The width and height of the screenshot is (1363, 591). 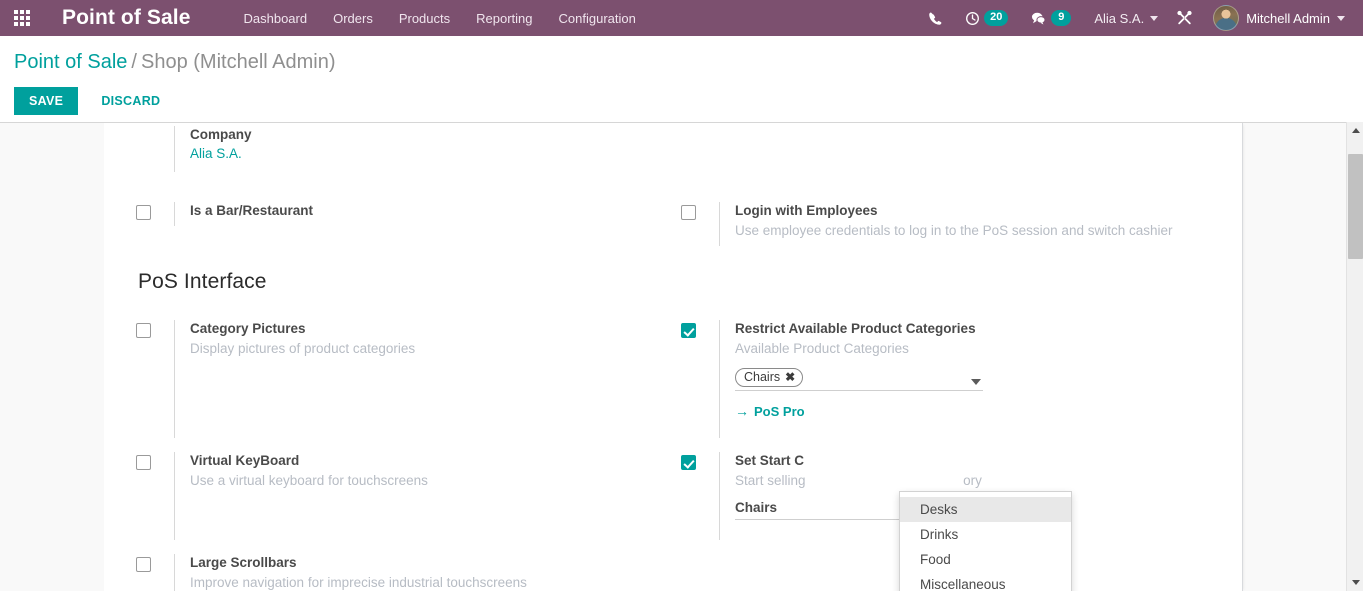 I want to click on virtual-keyboard-label: Virtual KeyBoard, so click(x=245, y=460).